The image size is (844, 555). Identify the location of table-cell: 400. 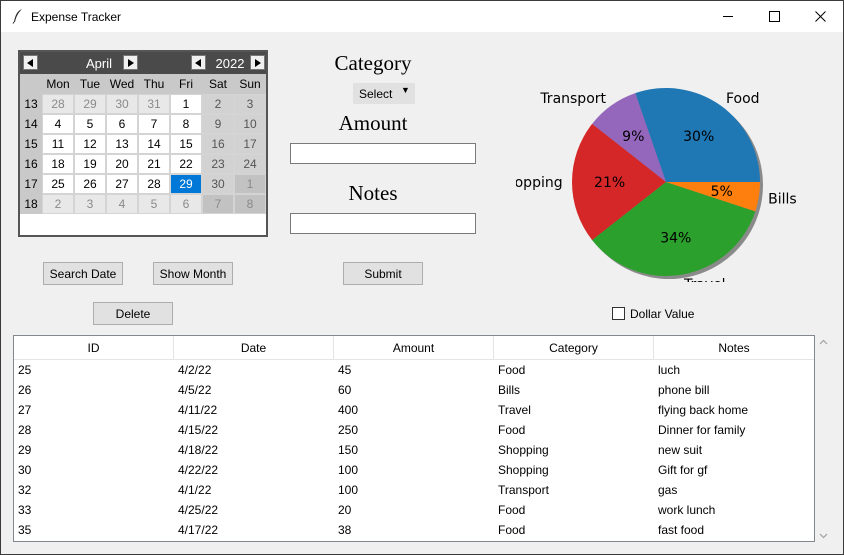
(348, 410).